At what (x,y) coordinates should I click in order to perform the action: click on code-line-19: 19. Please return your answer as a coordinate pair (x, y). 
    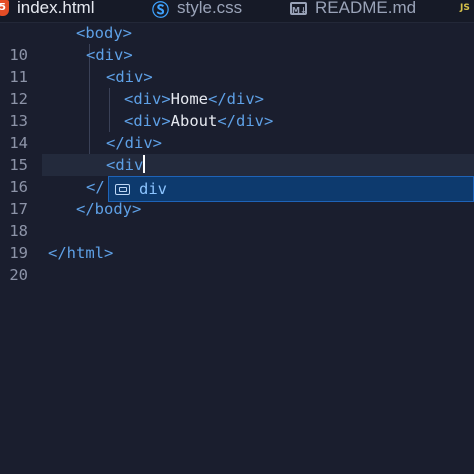
    Looking at the image, I should click on (237, 241).